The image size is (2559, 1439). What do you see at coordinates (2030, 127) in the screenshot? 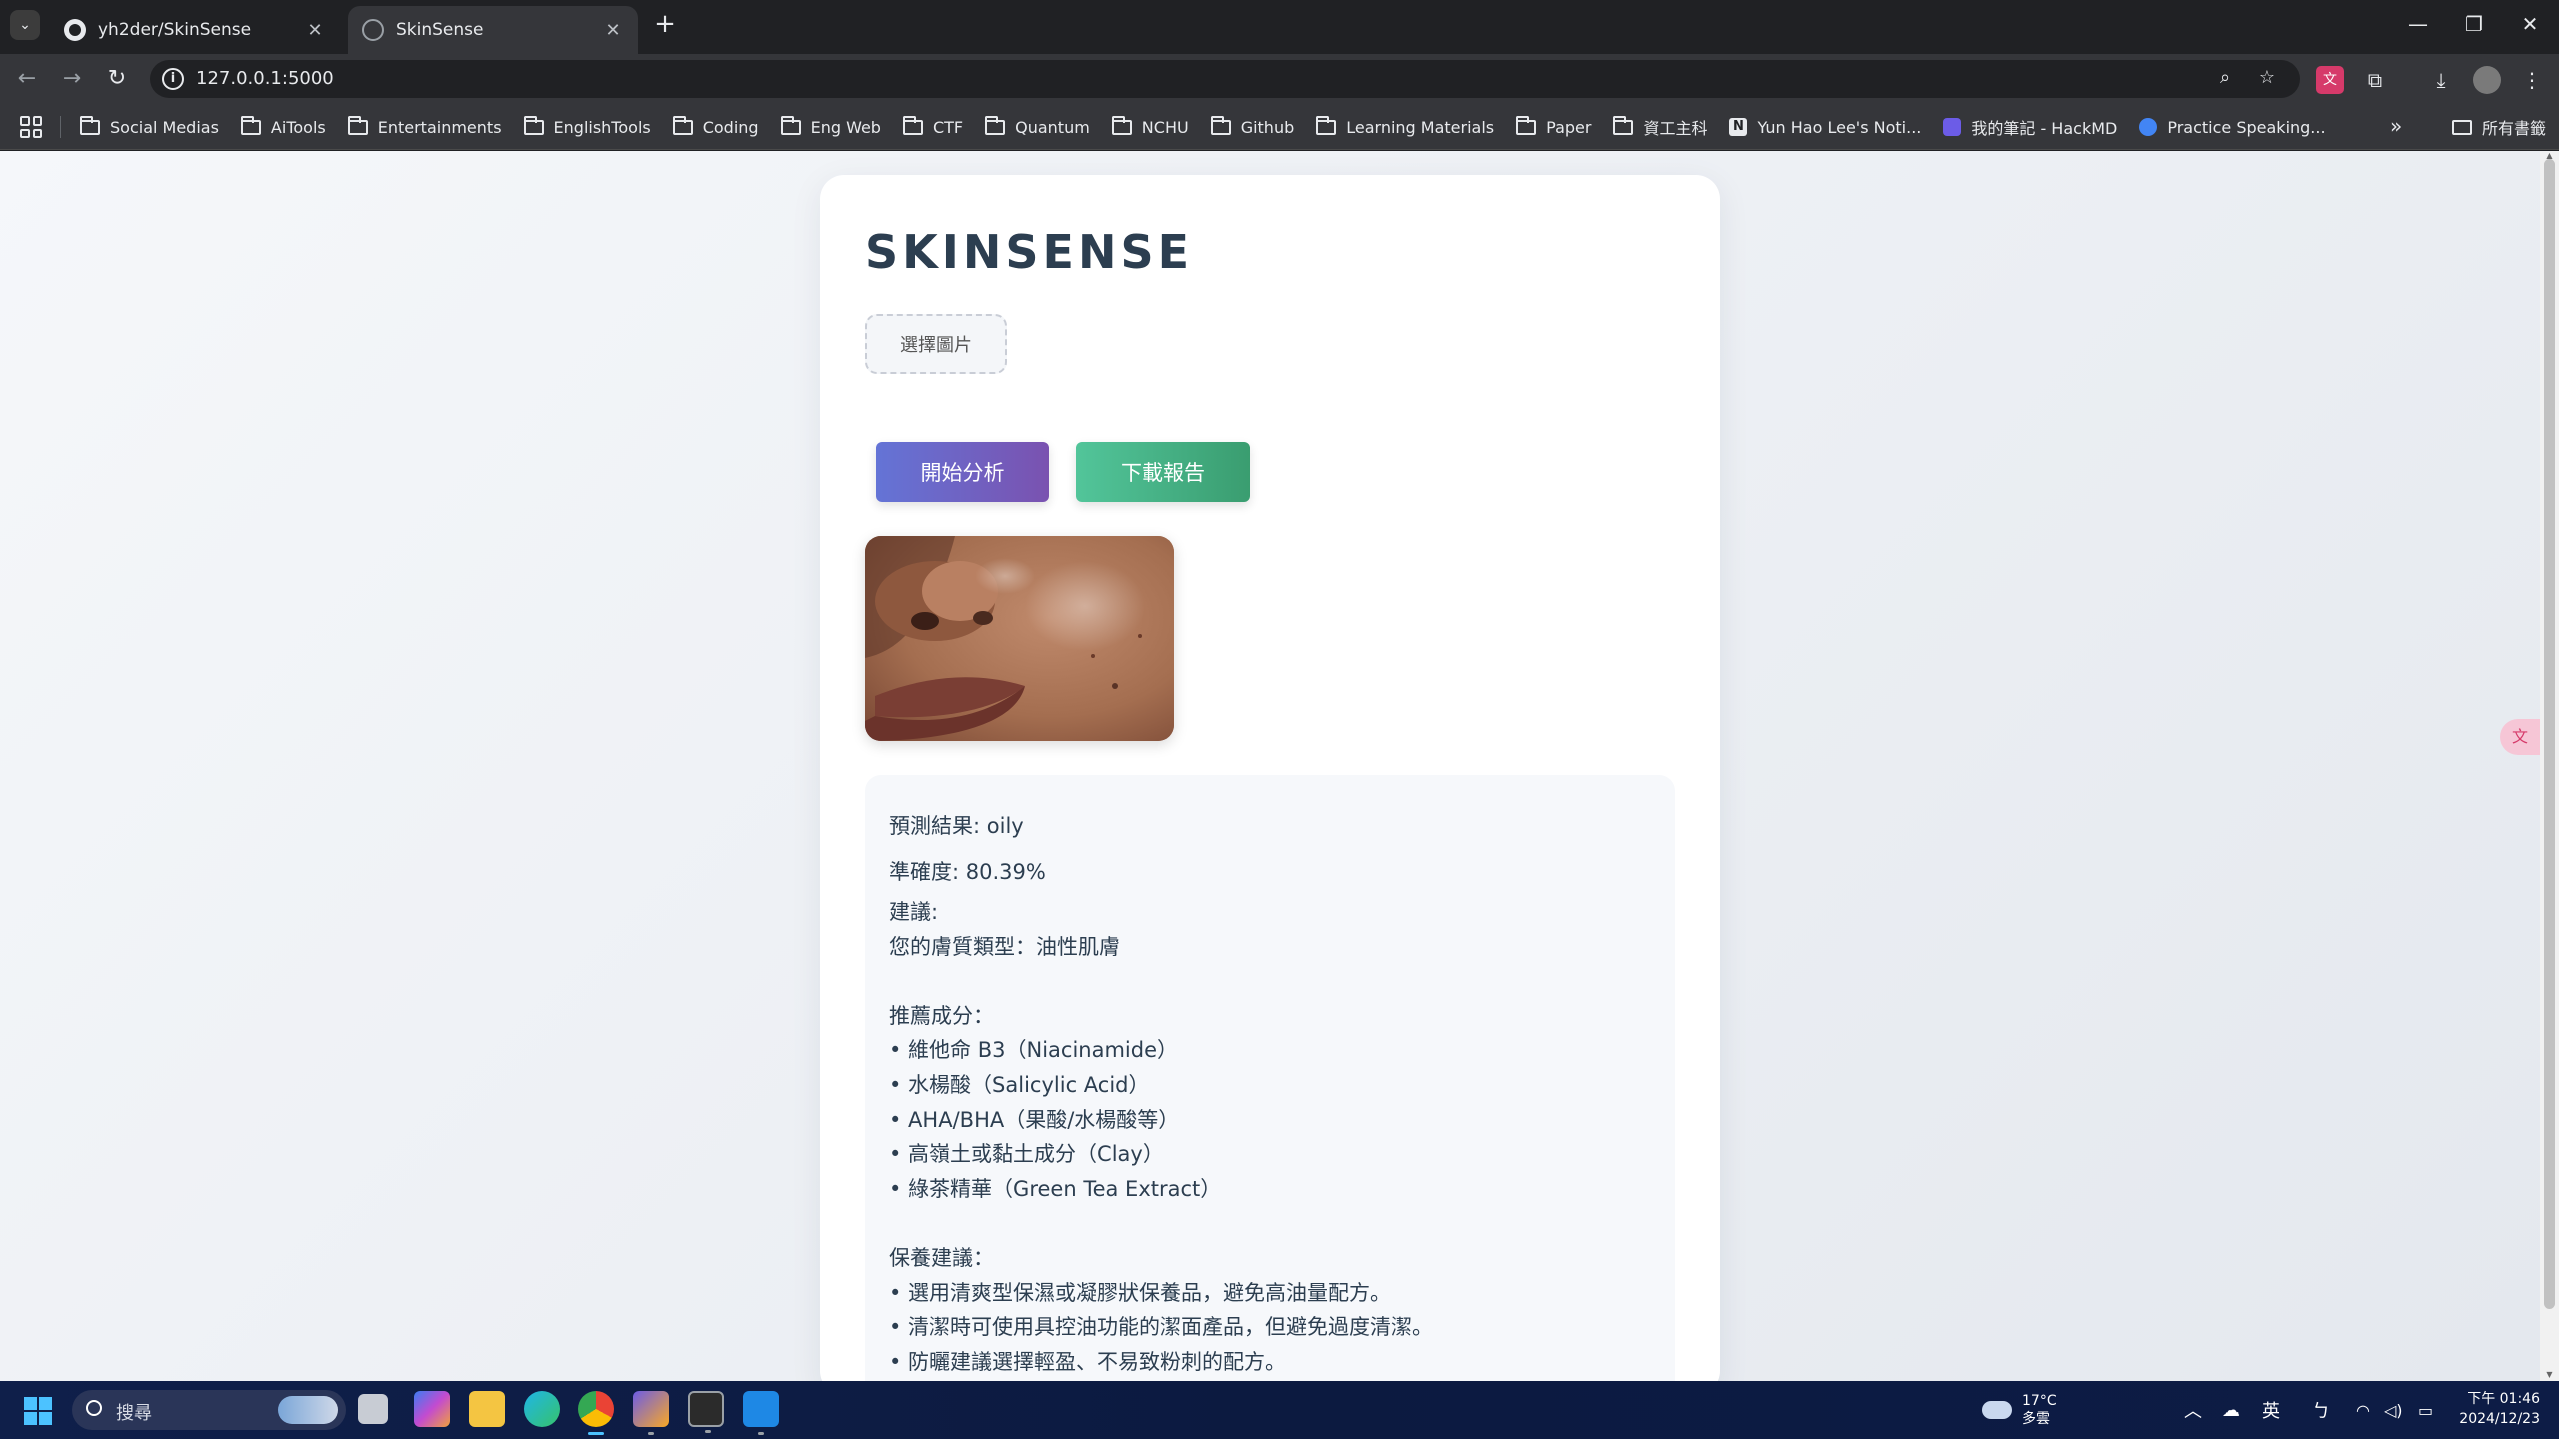
I see `bookmark-hackmd: 我的筆記 - HackMD` at bounding box center [2030, 127].